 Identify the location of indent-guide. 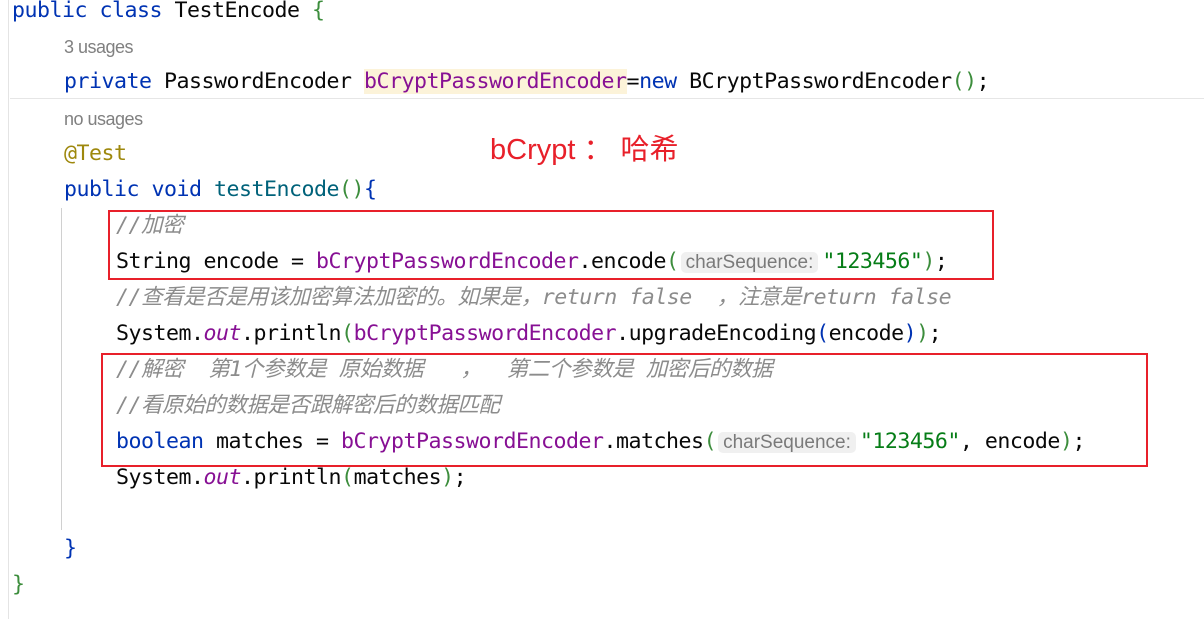
(61, 369).